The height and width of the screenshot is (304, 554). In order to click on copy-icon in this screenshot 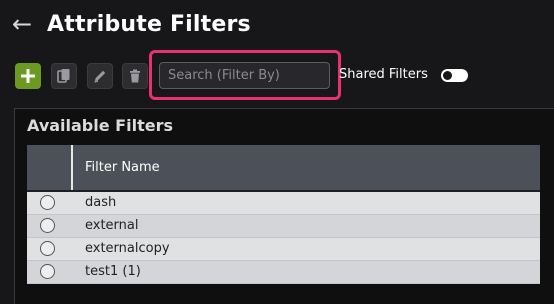, I will do `click(63, 76)`.